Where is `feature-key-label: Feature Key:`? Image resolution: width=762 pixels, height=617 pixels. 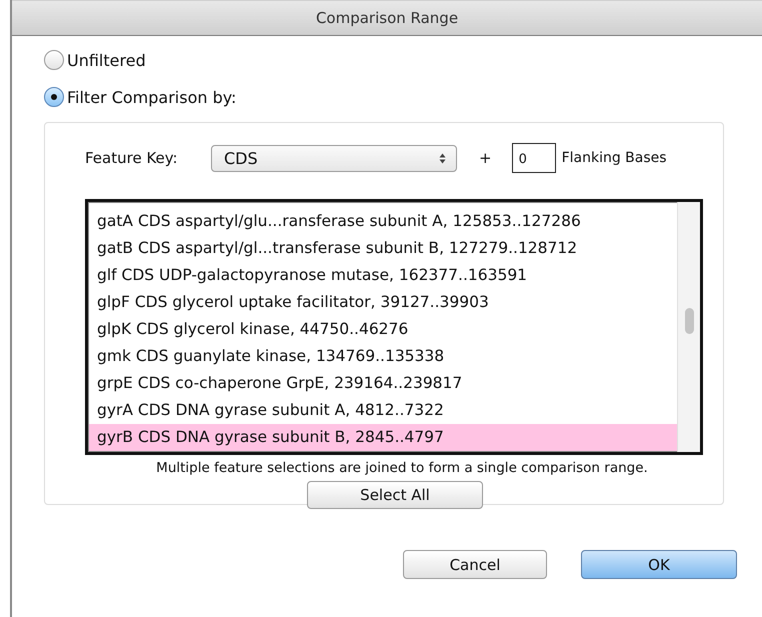
feature-key-label: Feature Key: is located at coordinates (132, 158).